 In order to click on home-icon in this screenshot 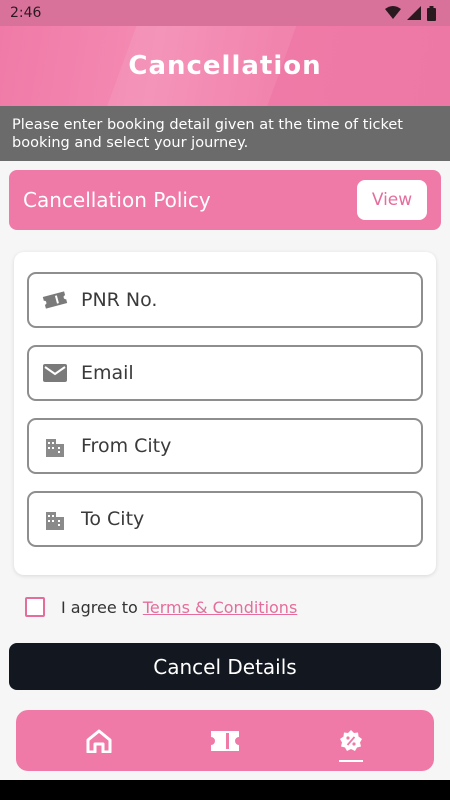, I will do `click(99, 741)`.